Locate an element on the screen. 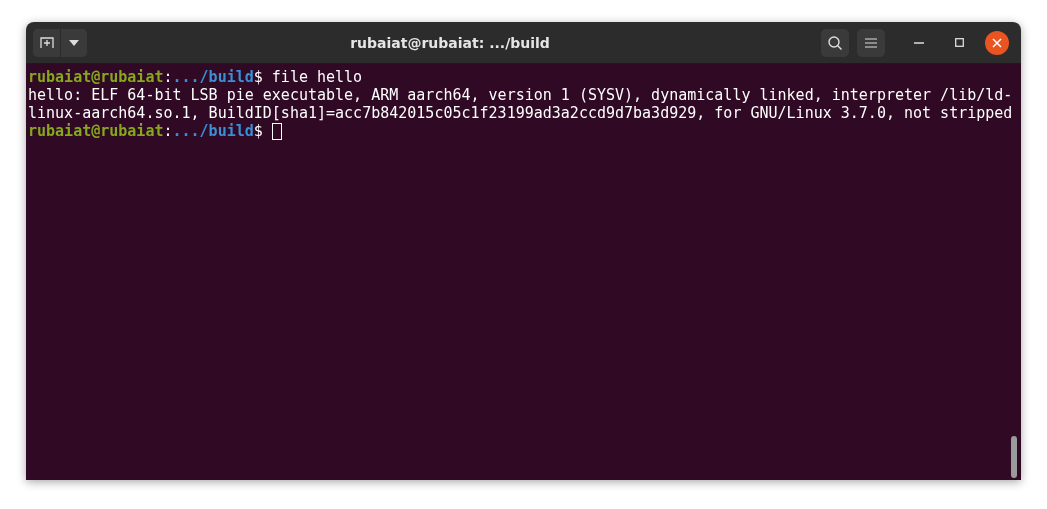 Image resolution: width=1047 pixels, height=509 pixels. caret-icon is located at coordinates (74, 42).